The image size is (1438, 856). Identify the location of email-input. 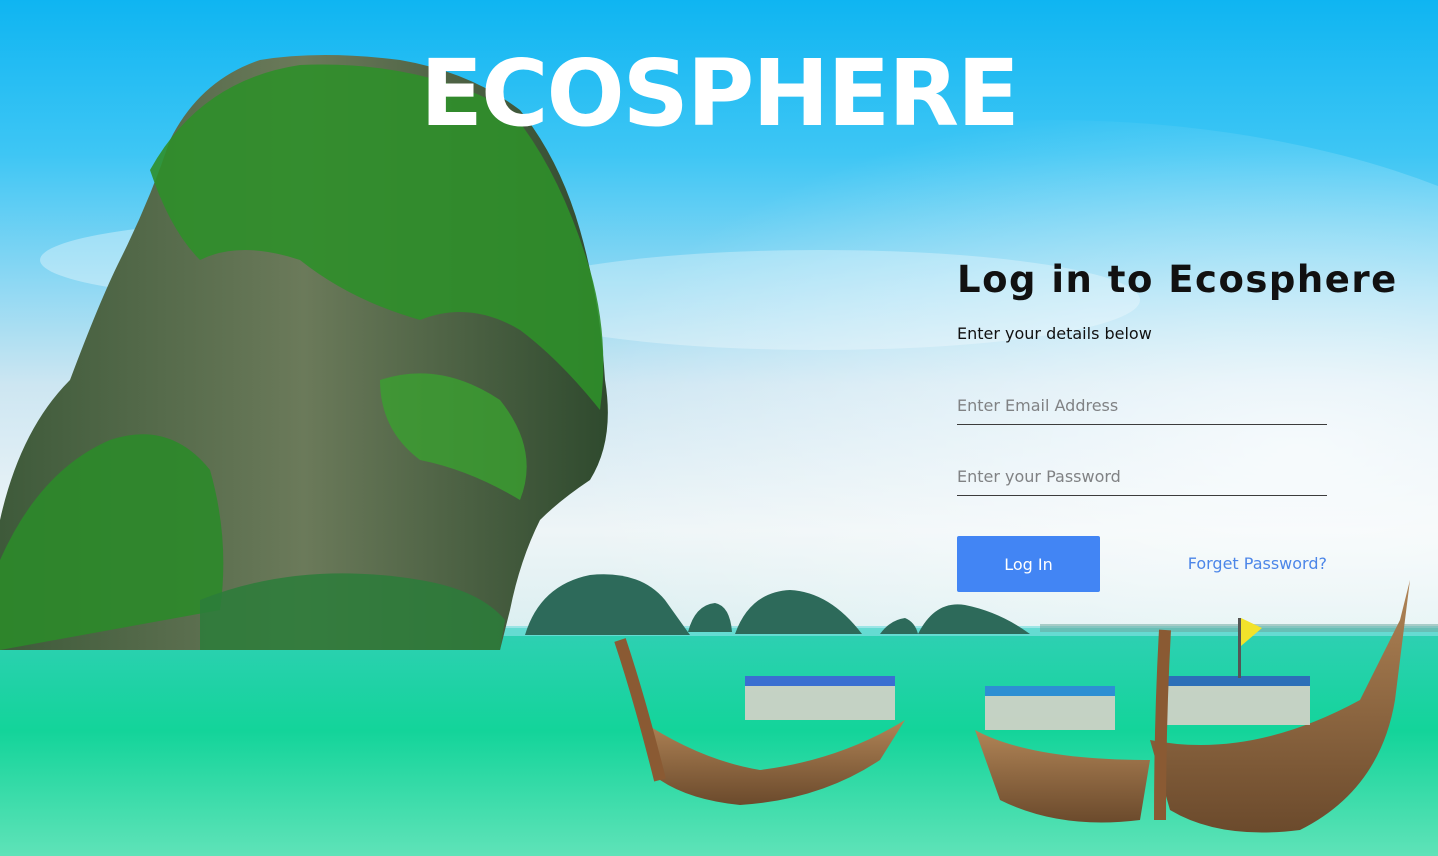
(1142, 411).